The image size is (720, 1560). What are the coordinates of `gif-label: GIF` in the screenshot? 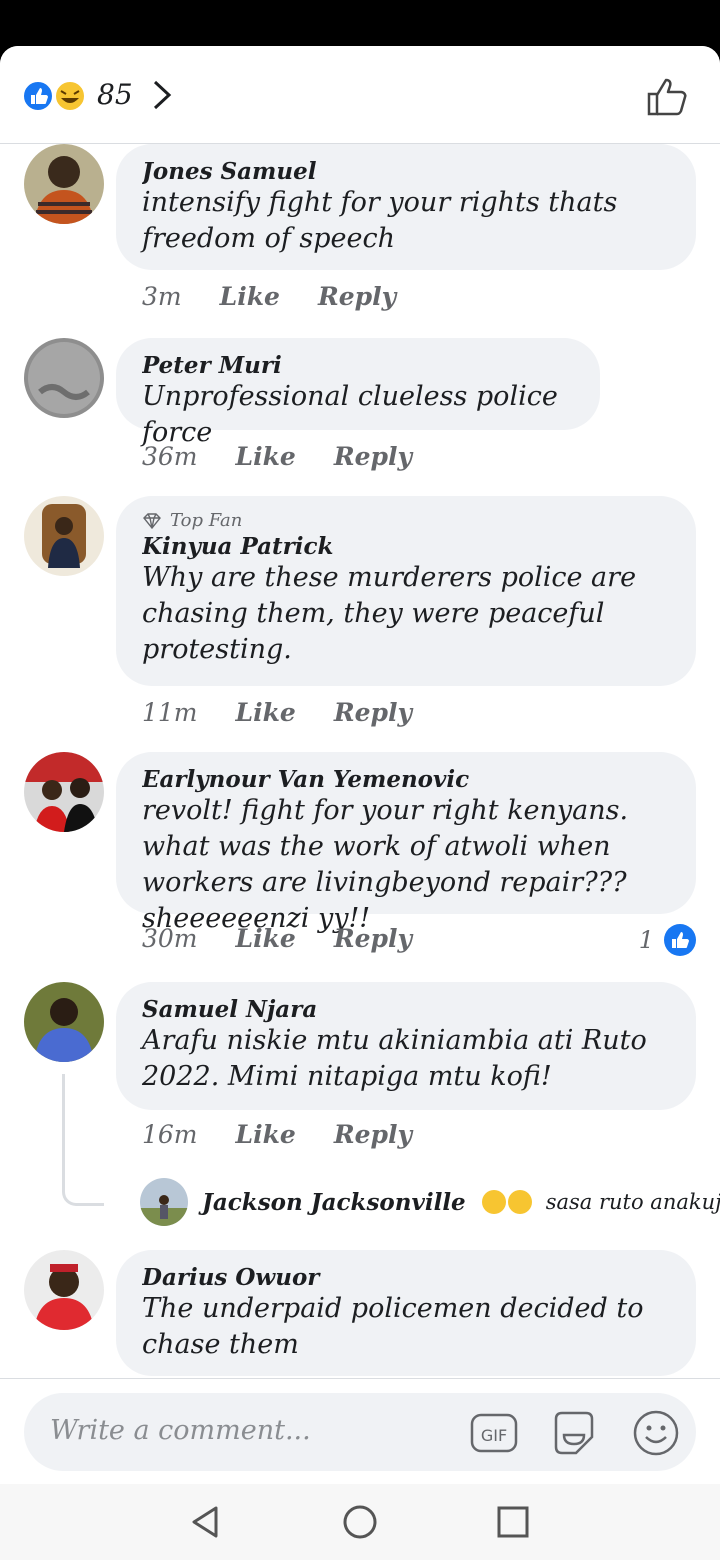 It's located at (494, 1435).